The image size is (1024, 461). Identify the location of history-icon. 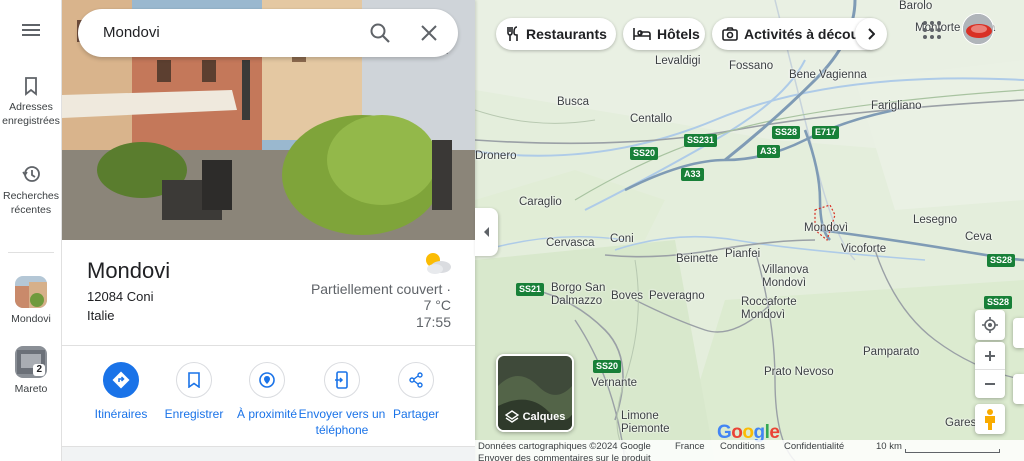
(31, 174).